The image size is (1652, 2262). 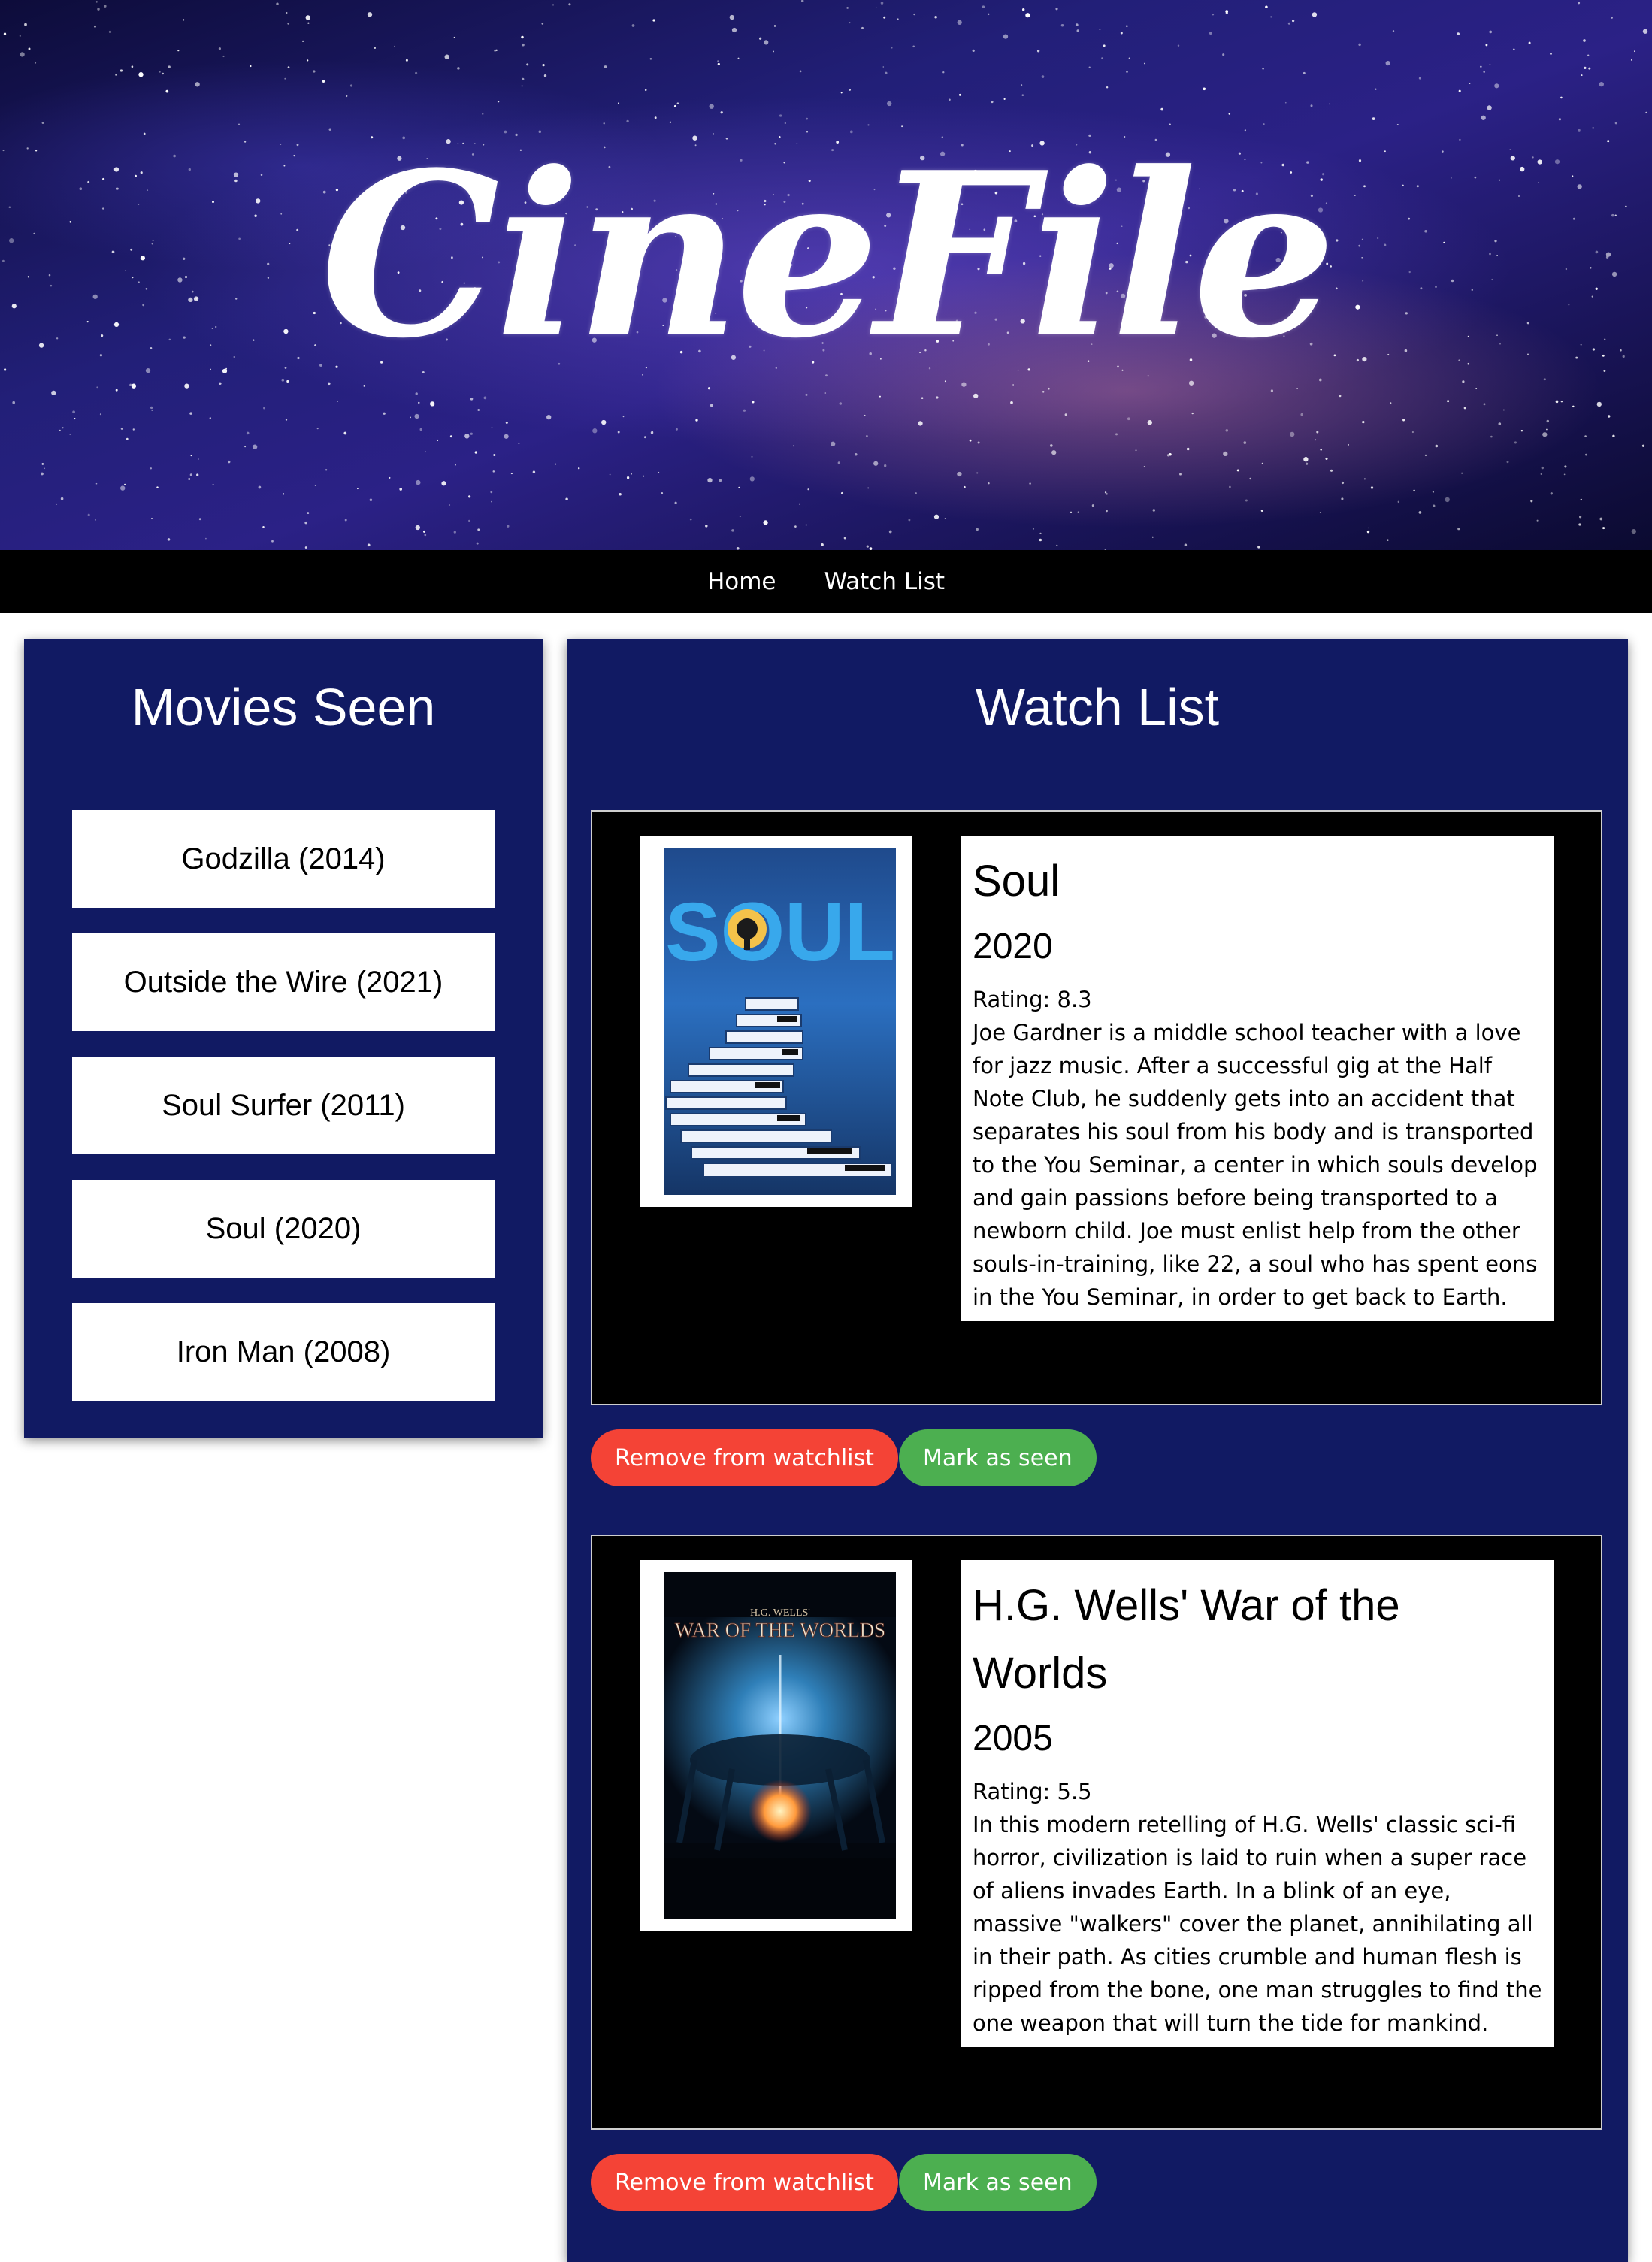 What do you see at coordinates (780, 932) in the screenshot?
I see `poster-title-text: SOUL` at bounding box center [780, 932].